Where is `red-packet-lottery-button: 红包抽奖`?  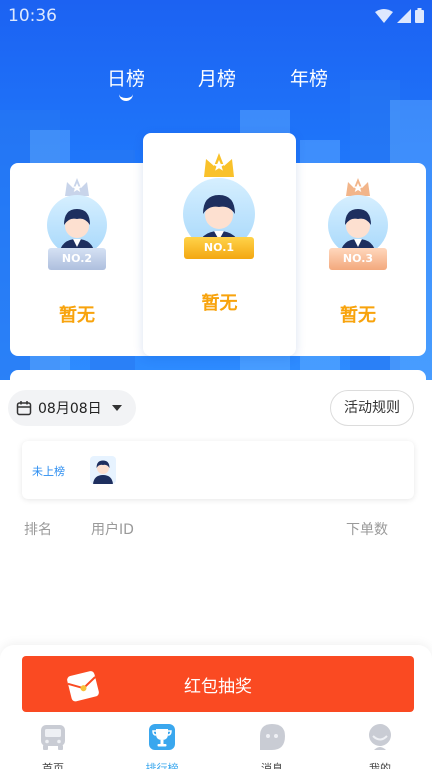 red-packet-lottery-button: 红包抽奖 is located at coordinates (218, 684).